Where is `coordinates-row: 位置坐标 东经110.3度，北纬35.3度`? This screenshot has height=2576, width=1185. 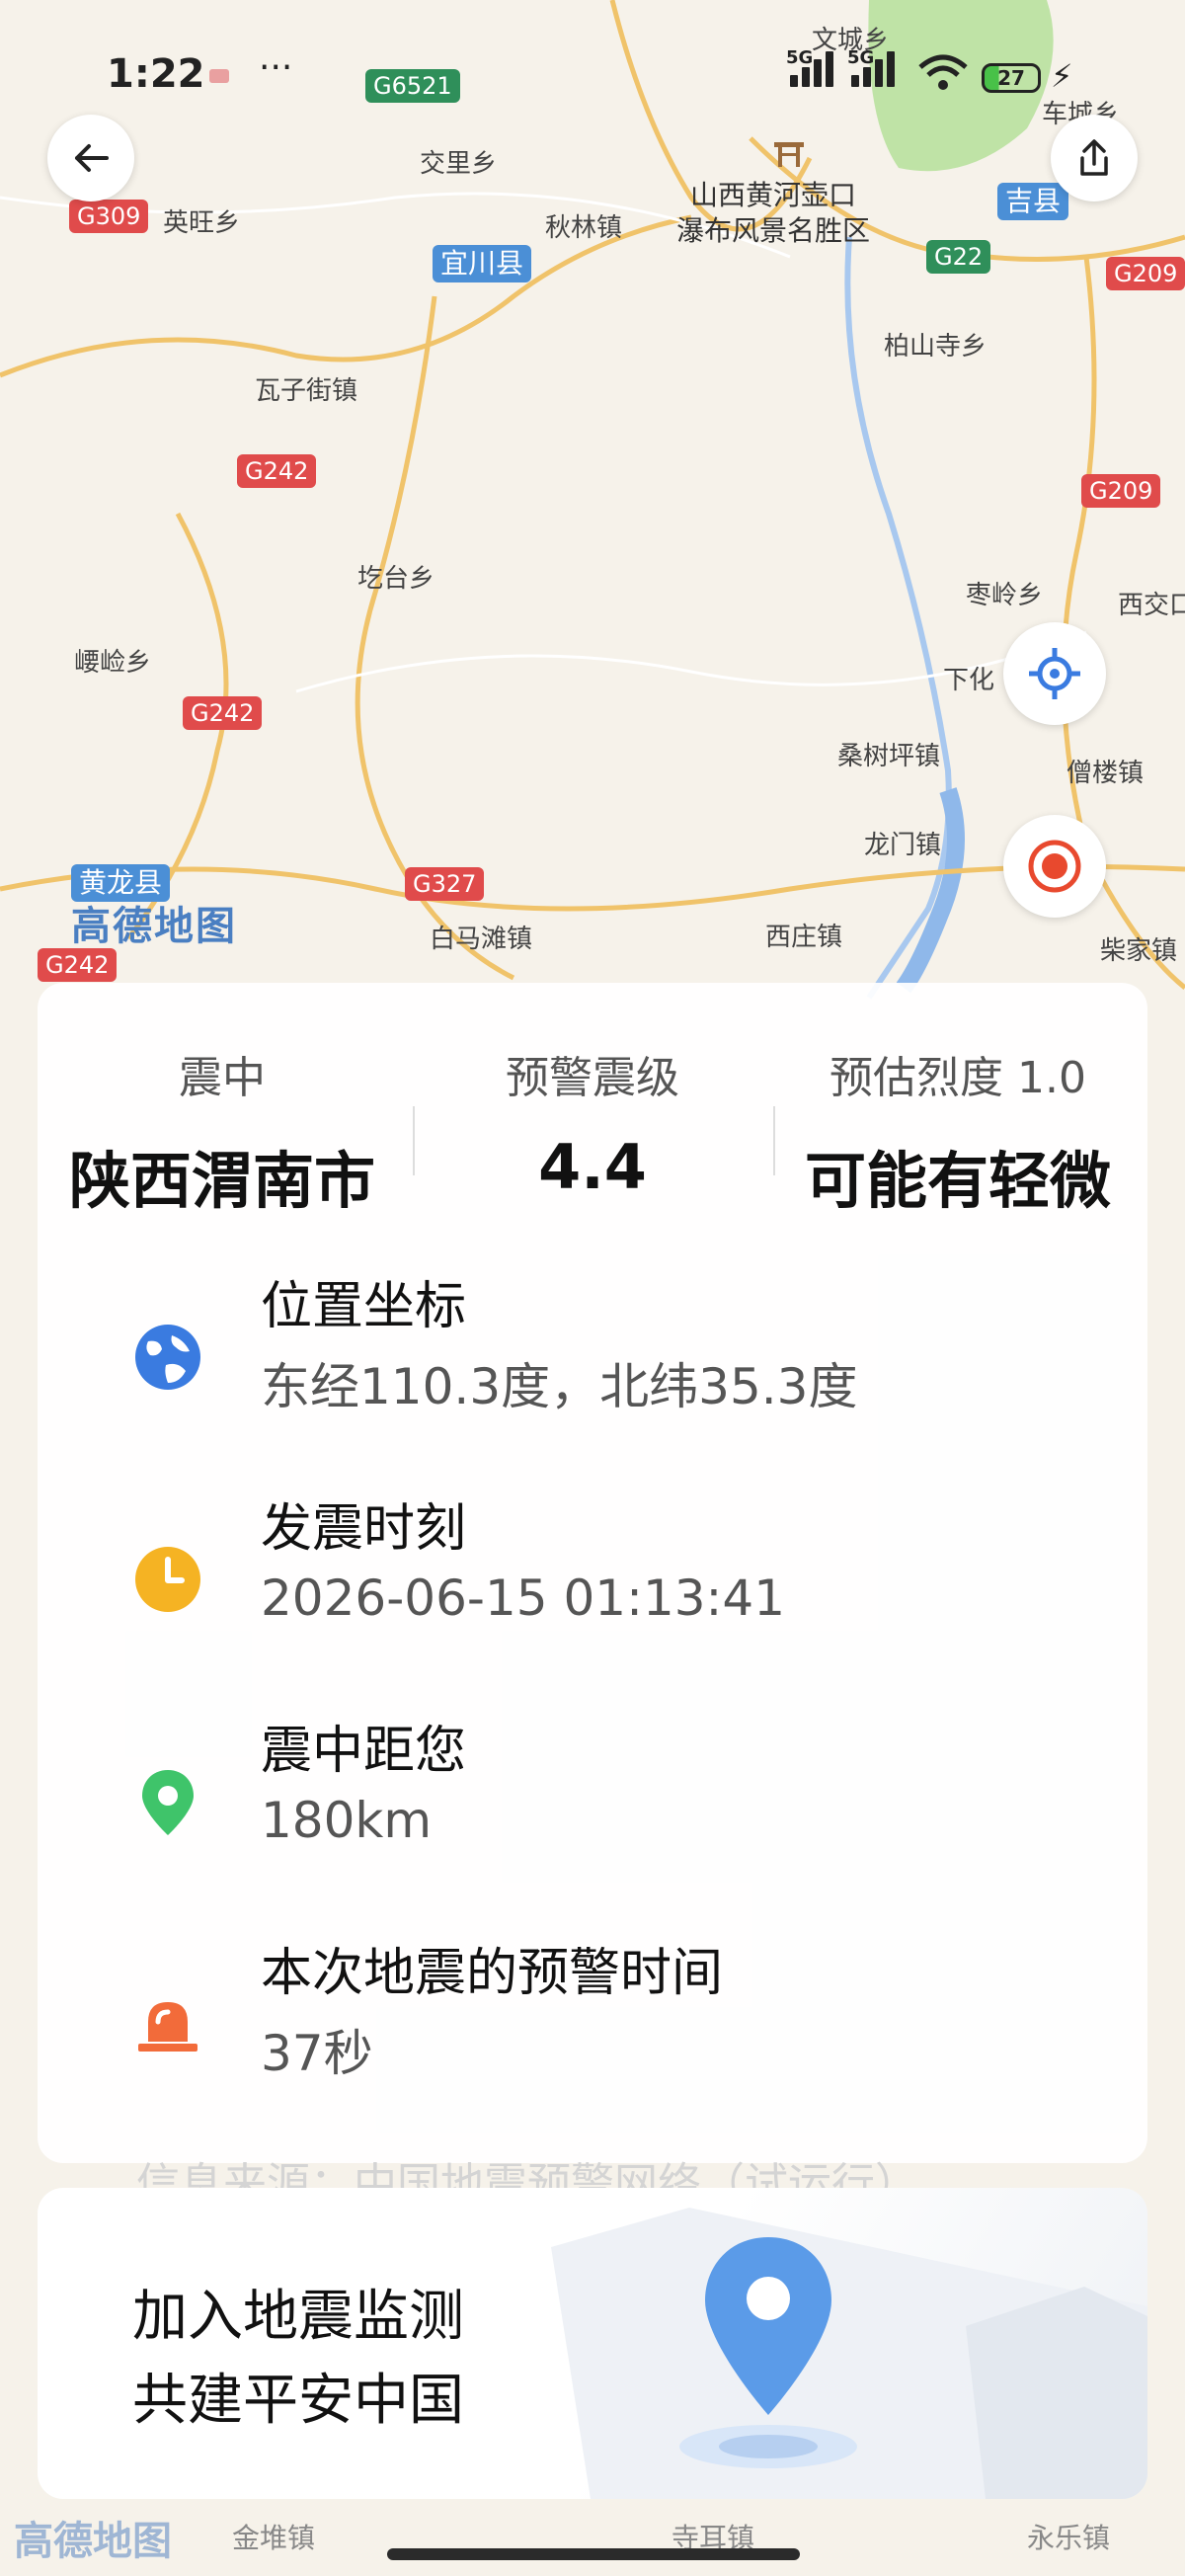
coordinates-row: 位置坐标 东经110.3度，北纬35.3度 is located at coordinates (592, 1358).